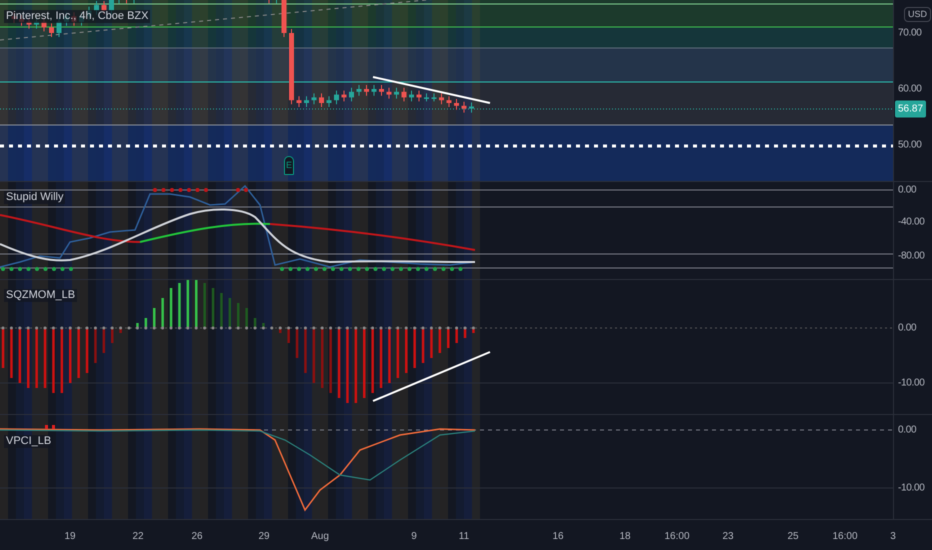 The image size is (932, 550). What do you see at coordinates (70, 537) in the screenshot?
I see `time-label: 19` at bounding box center [70, 537].